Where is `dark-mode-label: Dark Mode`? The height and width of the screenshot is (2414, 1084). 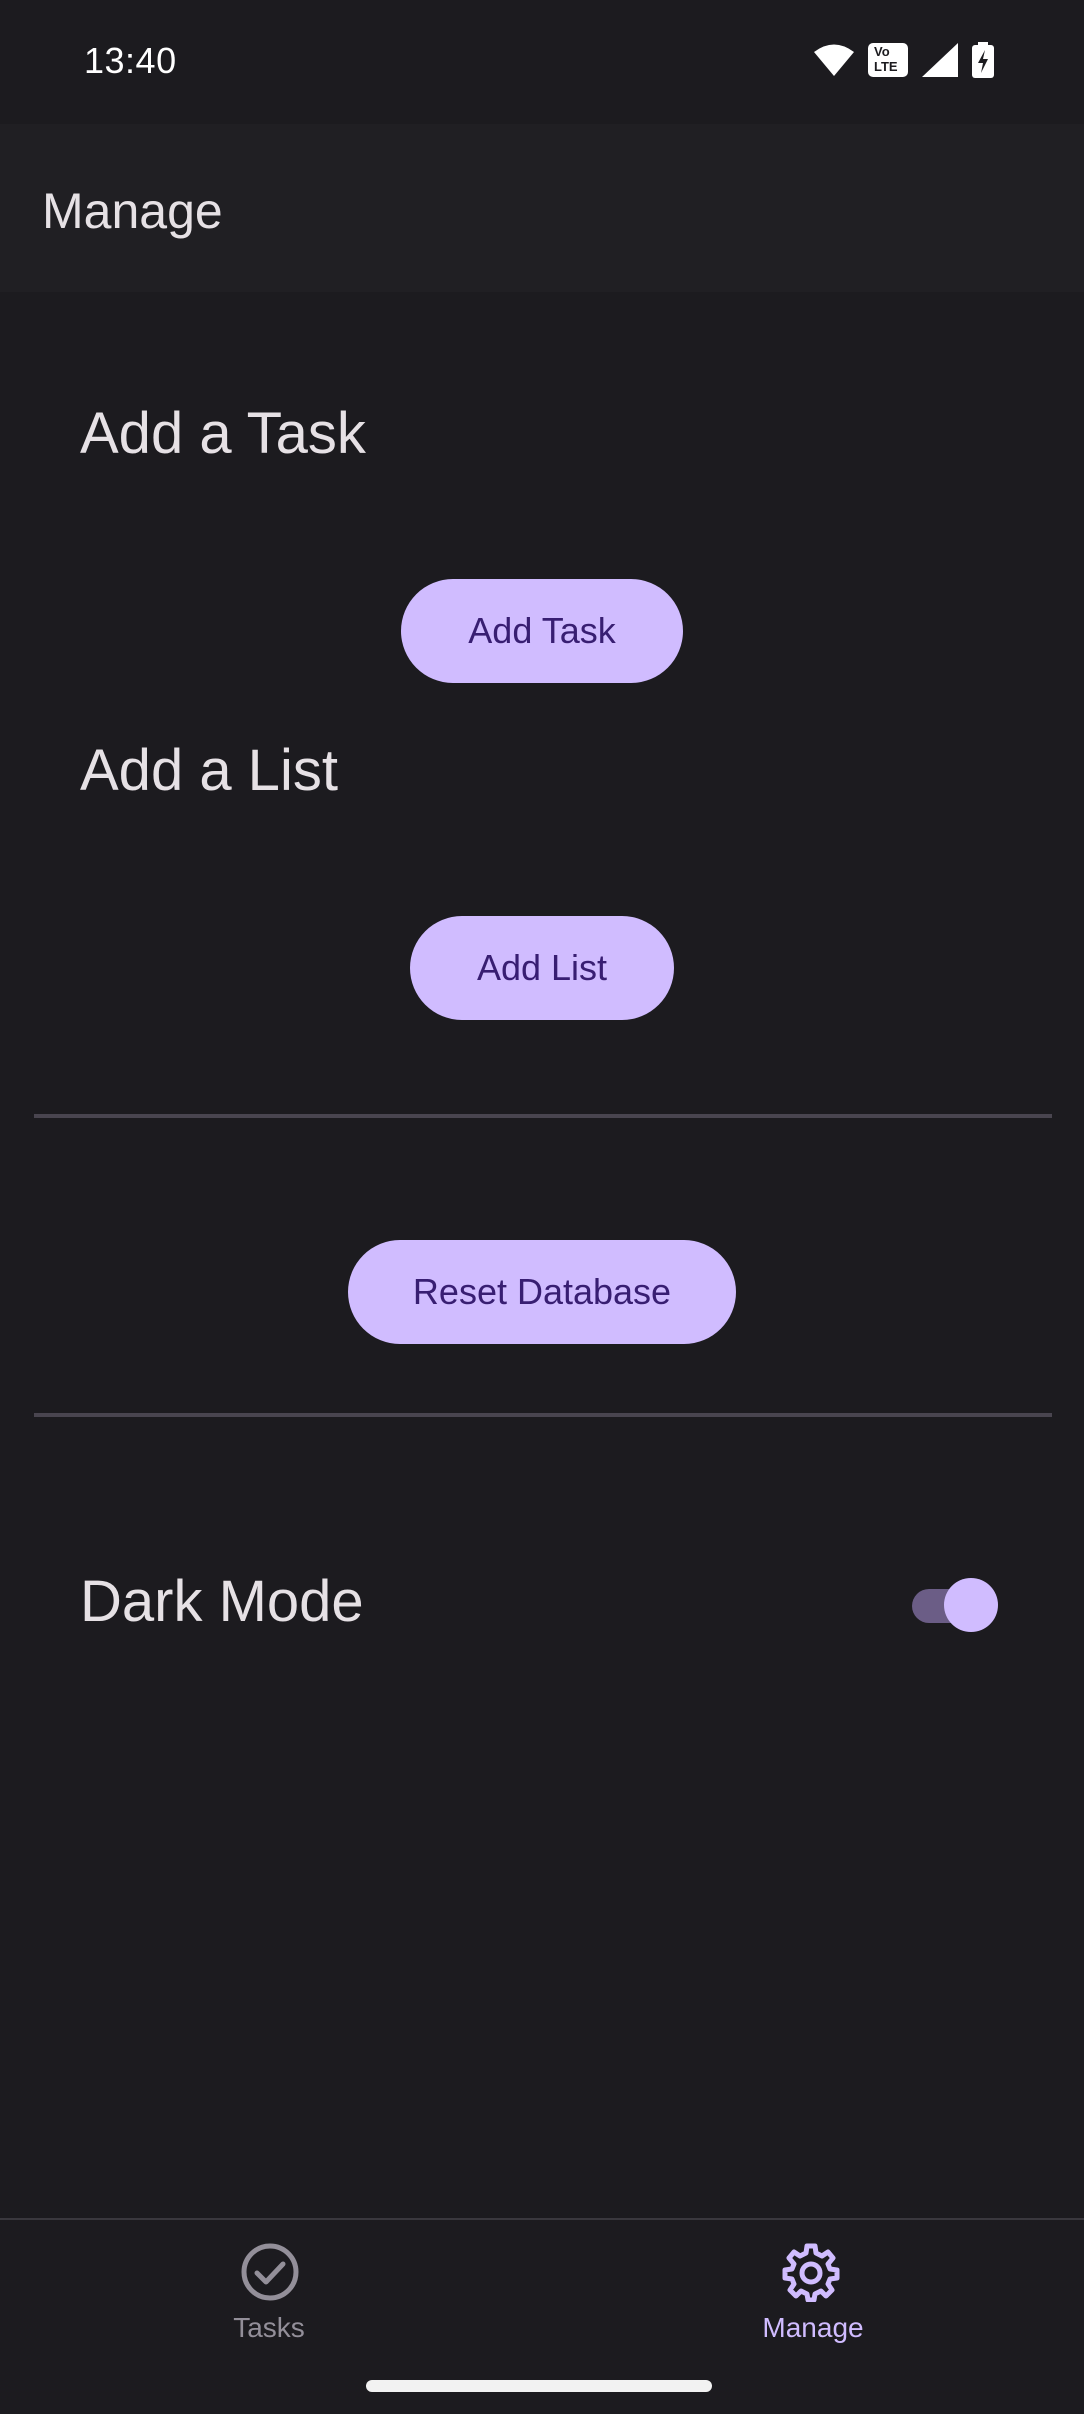 dark-mode-label: Dark Mode is located at coordinates (222, 1601).